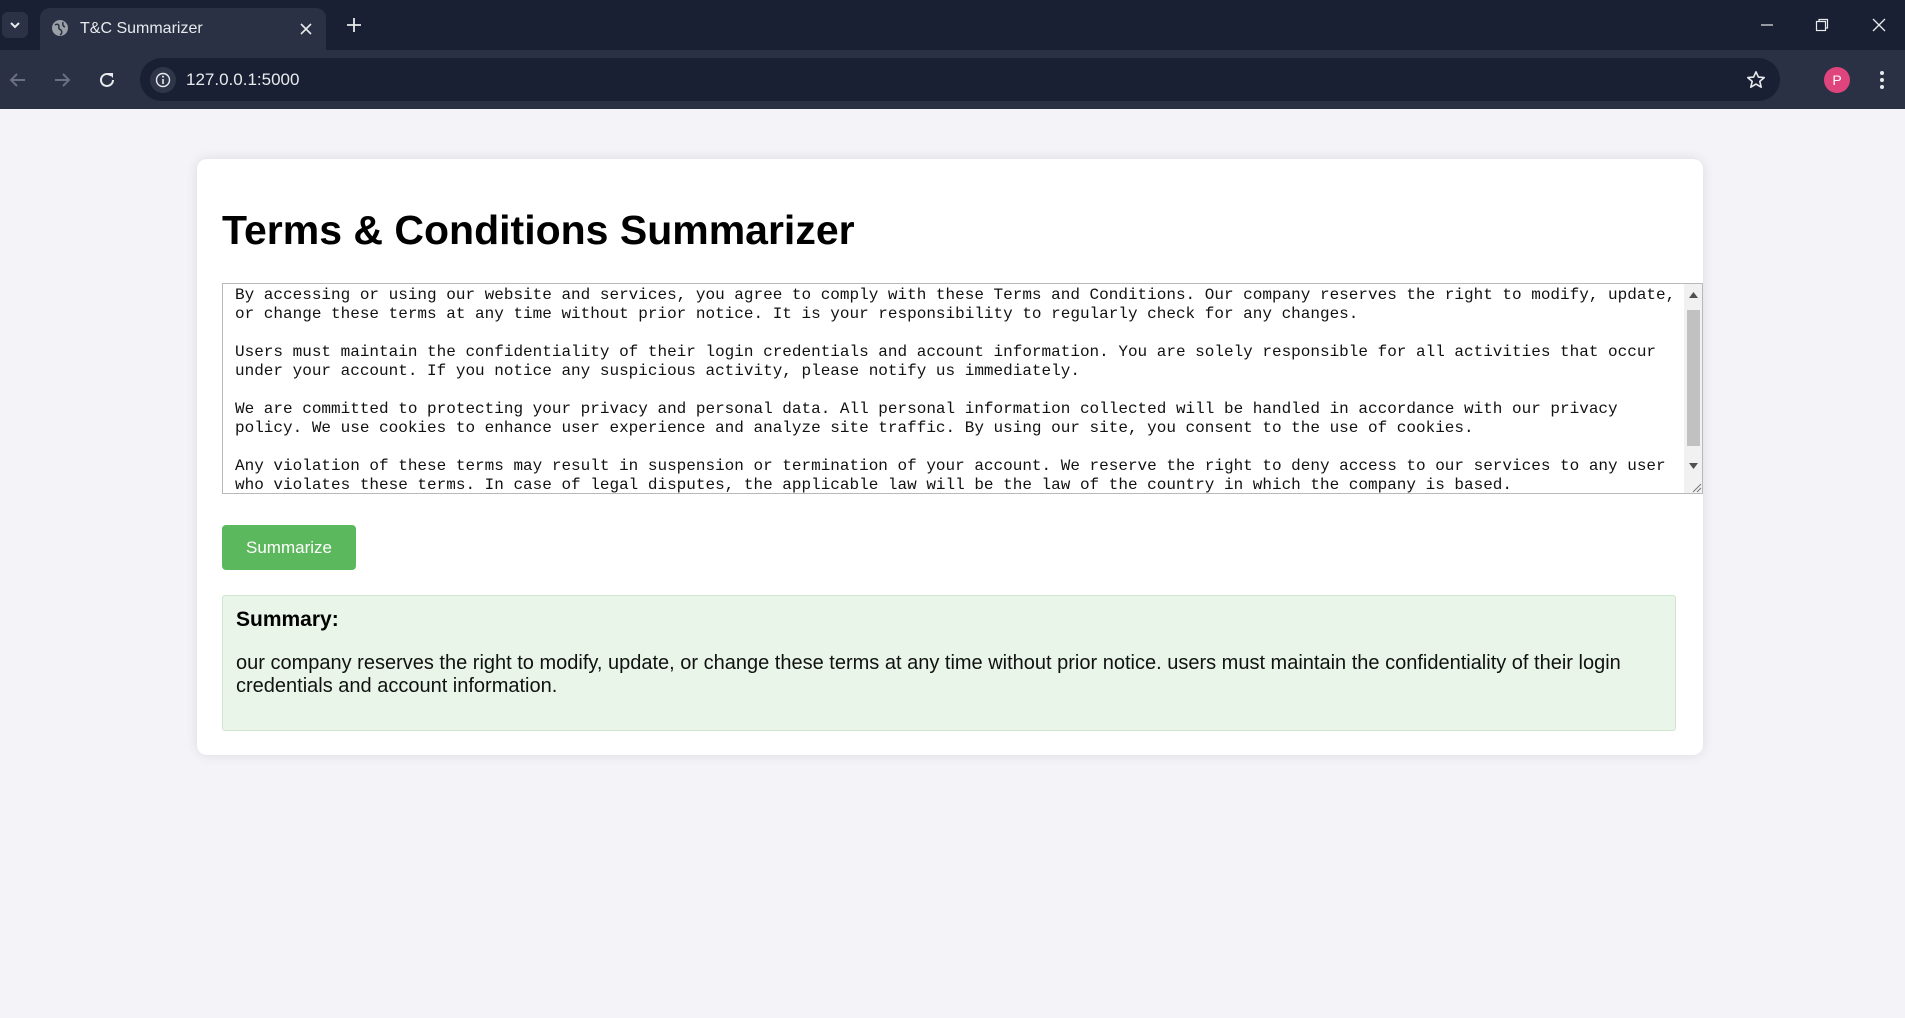  I want to click on resize-grip-icon, so click(1695, 486).